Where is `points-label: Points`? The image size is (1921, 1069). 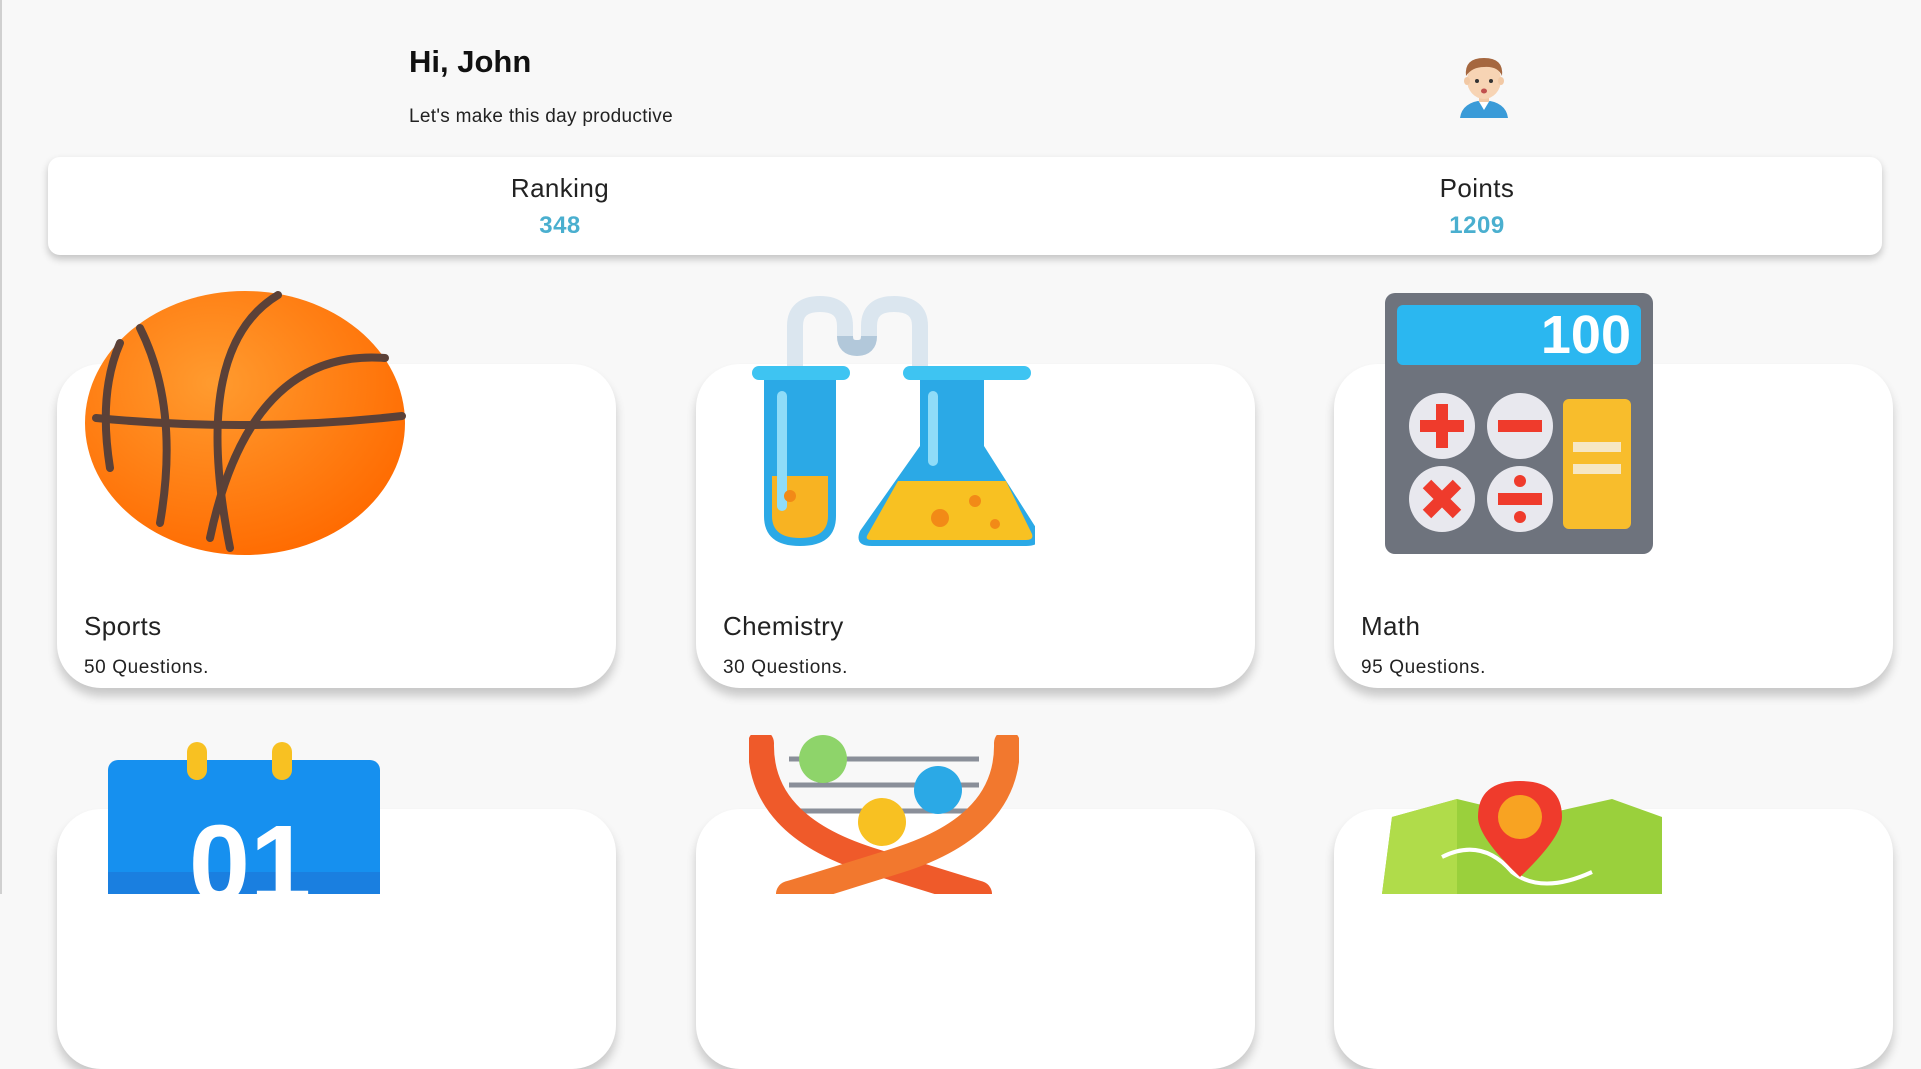
points-label: Points is located at coordinates (1477, 188).